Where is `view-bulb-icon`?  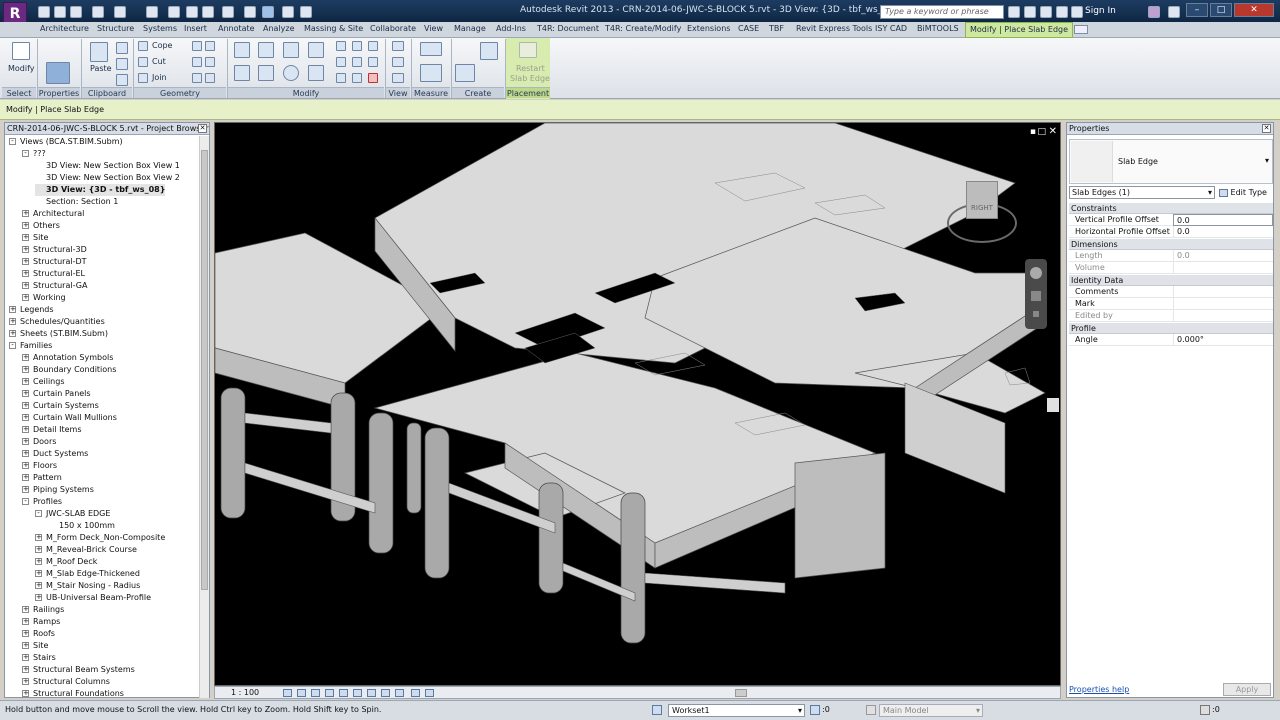 view-bulb-icon is located at coordinates (398, 46).